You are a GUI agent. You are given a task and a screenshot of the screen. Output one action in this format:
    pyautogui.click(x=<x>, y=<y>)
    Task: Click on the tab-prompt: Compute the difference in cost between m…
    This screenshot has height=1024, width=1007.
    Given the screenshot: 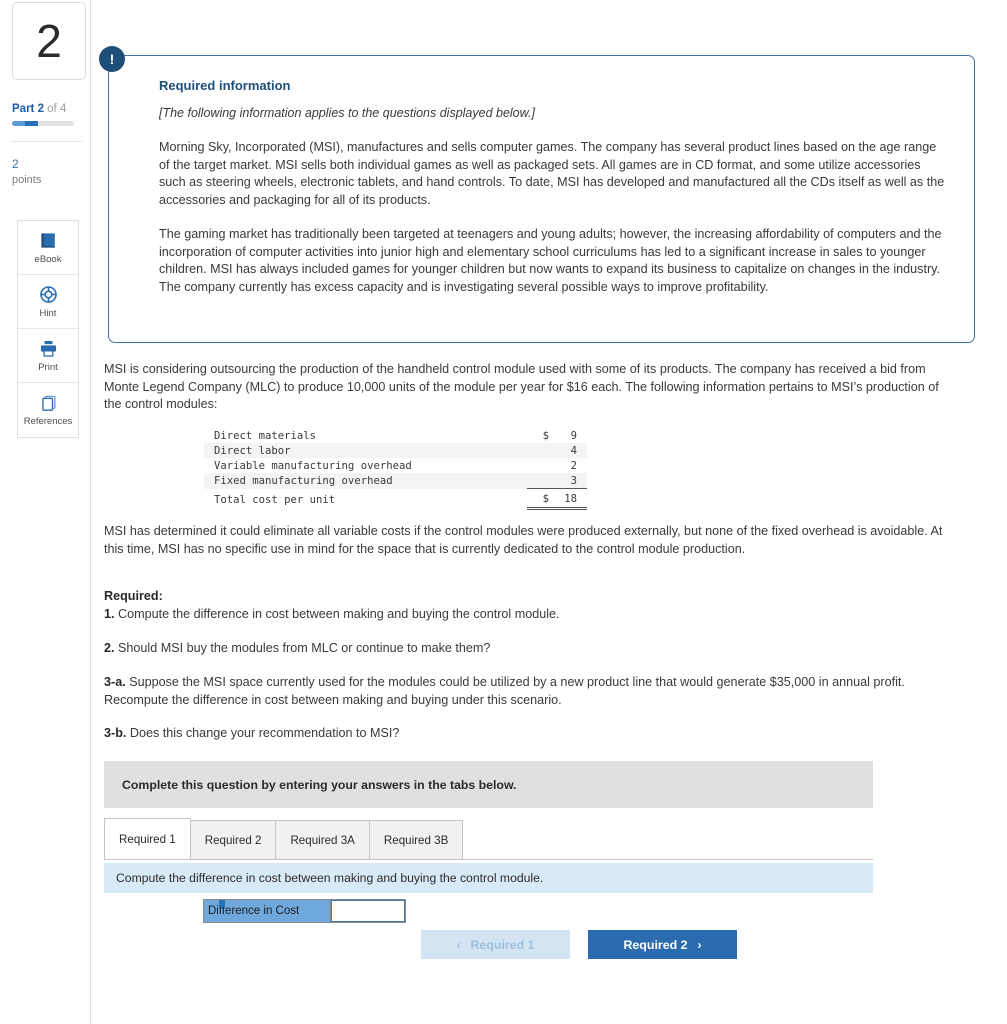 What is the action you would take?
    pyautogui.click(x=488, y=878)
    